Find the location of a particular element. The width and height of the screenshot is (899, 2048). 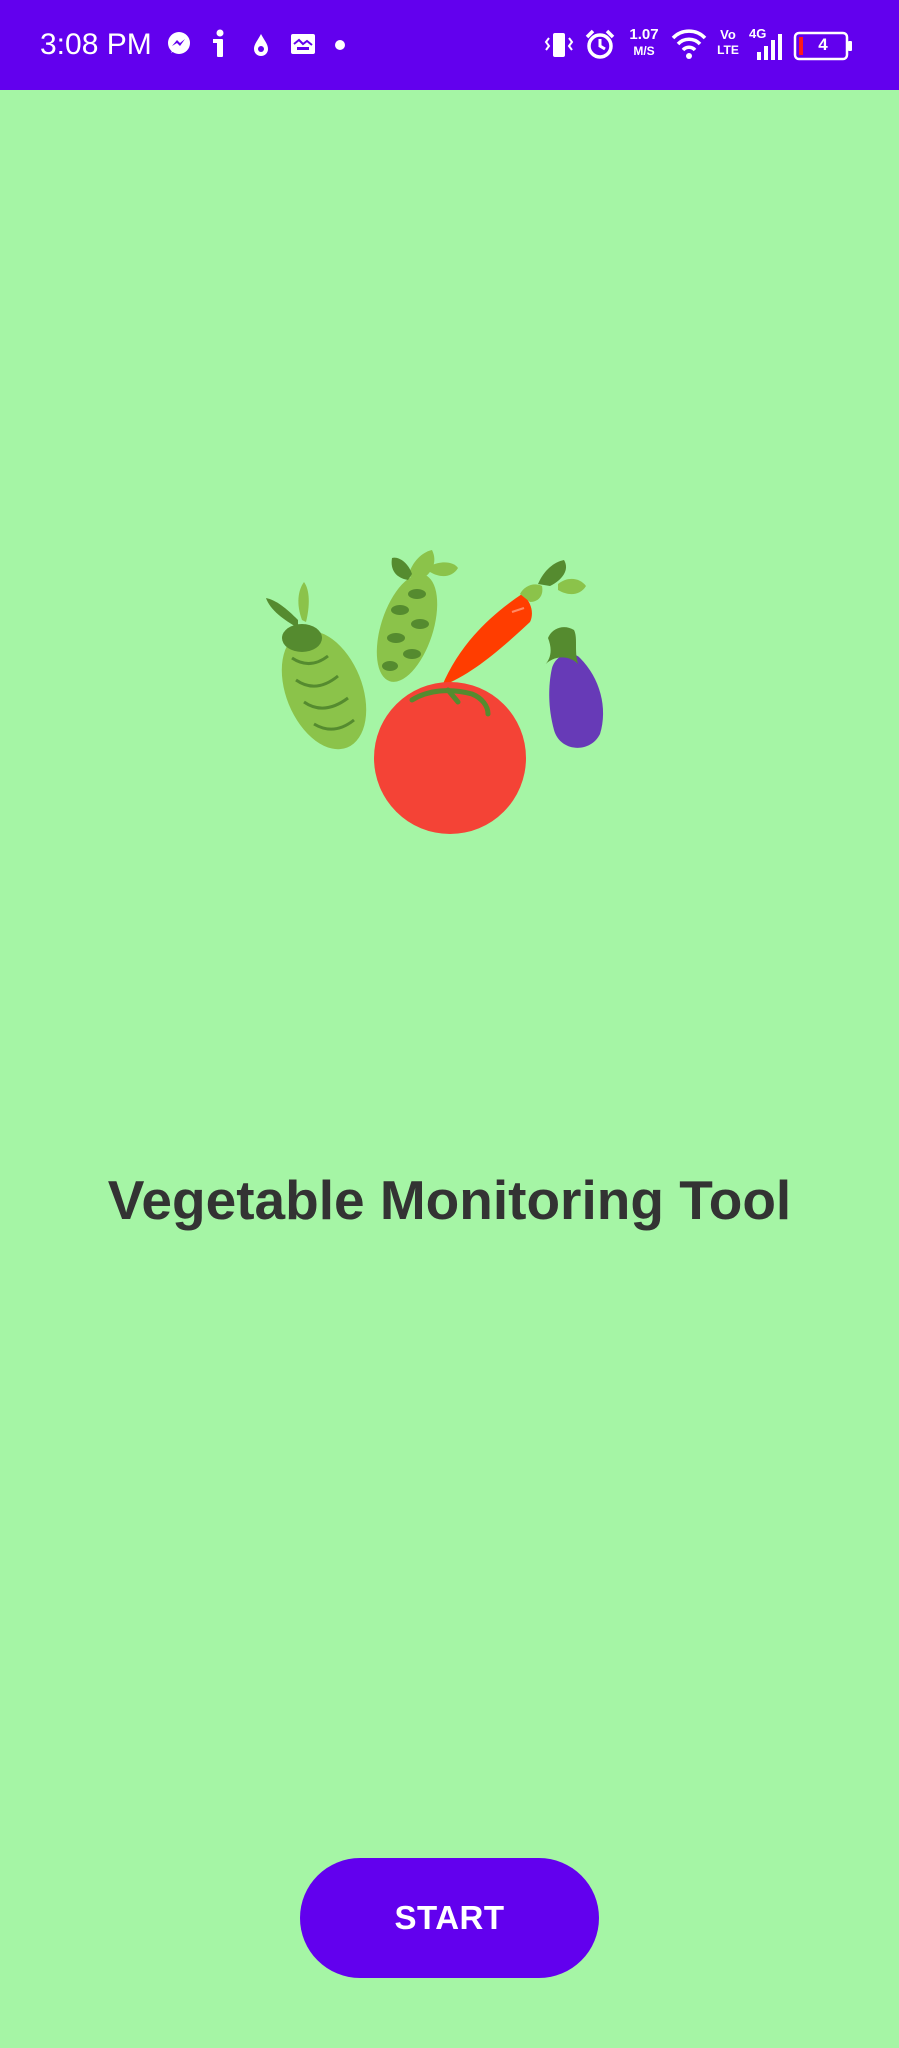

volte-top: Vo is located at coordinates (728, 34).